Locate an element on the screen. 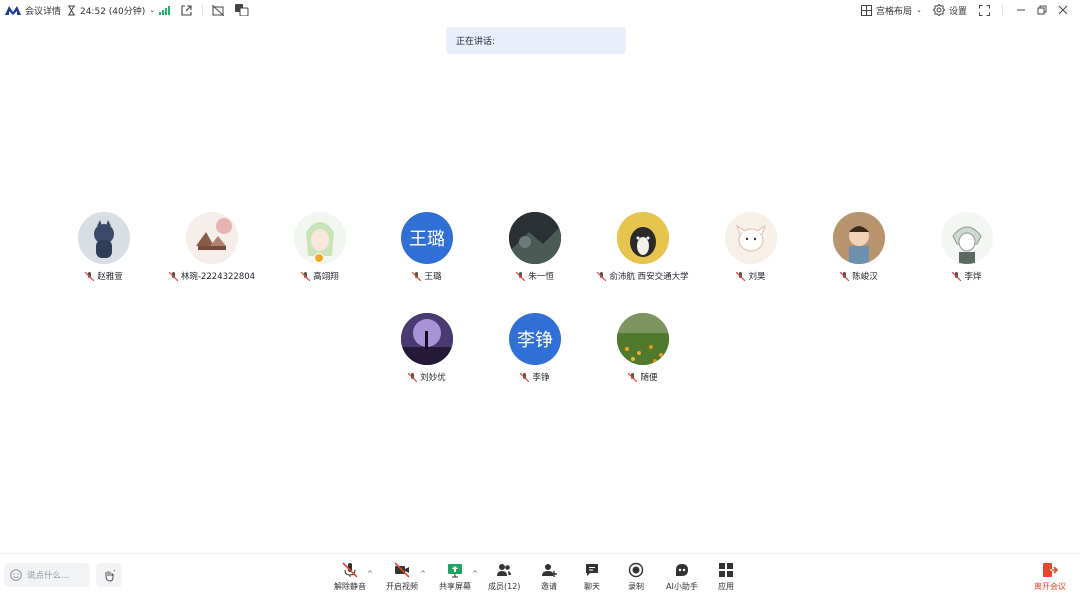 The image size is (1080, 594). avatar: 王璐 is located at coordinates (427, 238).